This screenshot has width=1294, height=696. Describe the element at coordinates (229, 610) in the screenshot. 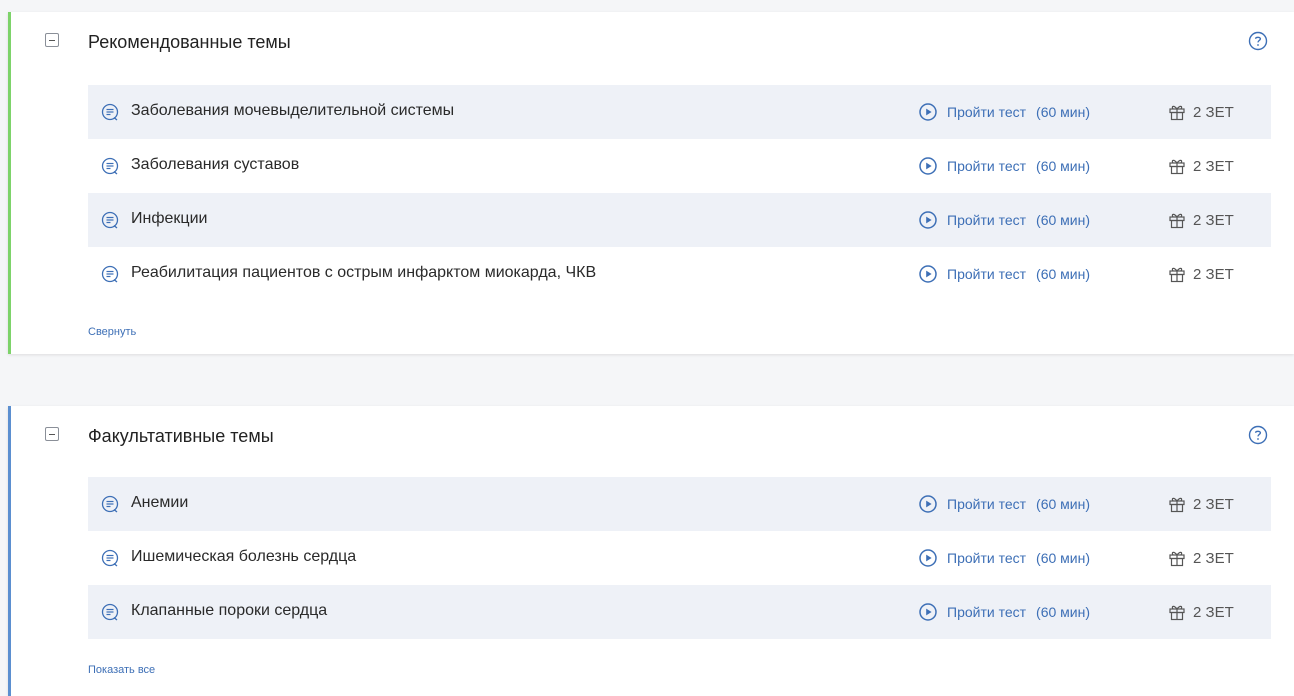

I see `topic-label: Клапанные пороки сердца` at that location.